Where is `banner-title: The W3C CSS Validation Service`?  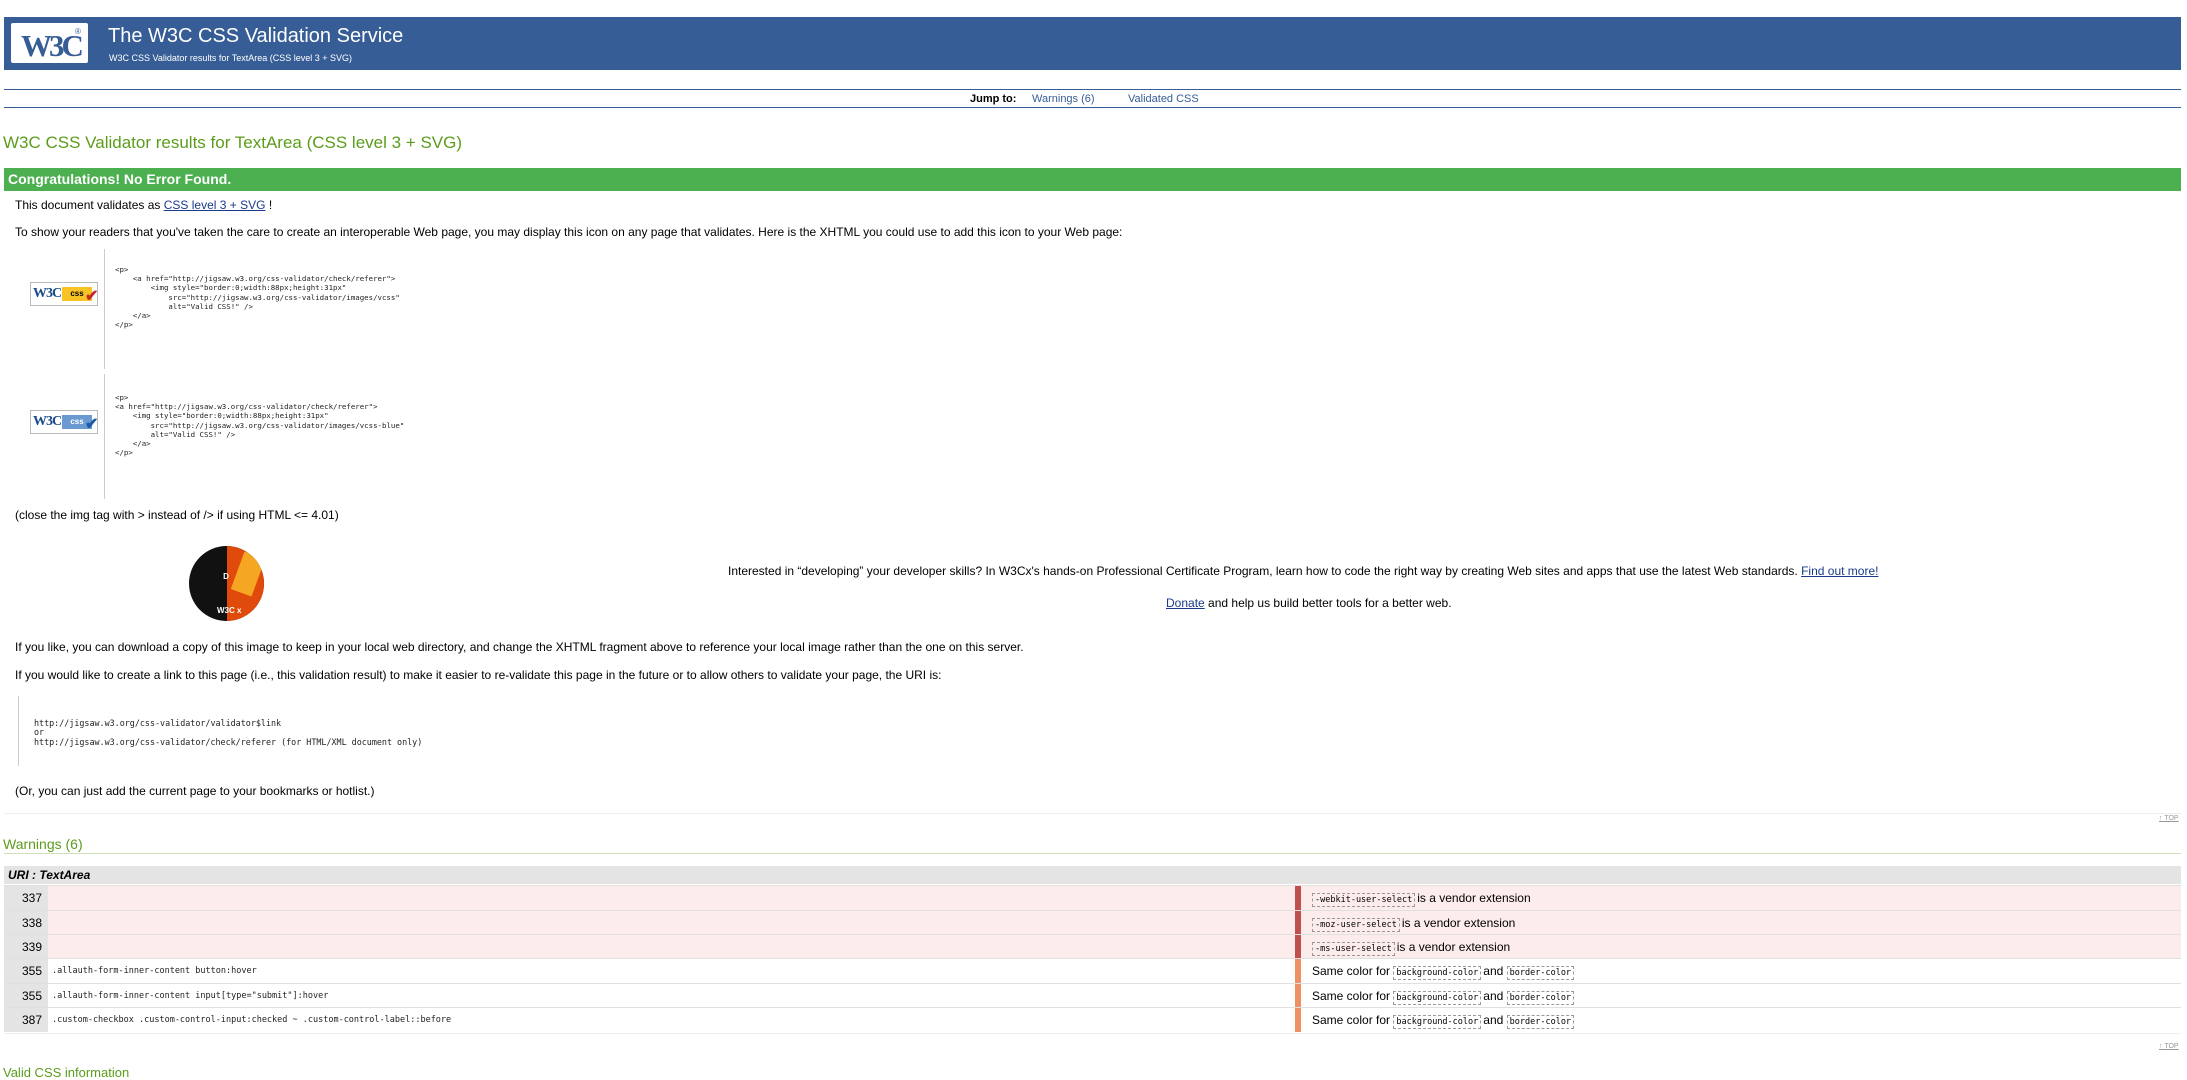 banner-title: The W3C CSS Validation Service is located at coordinates (256, 36).